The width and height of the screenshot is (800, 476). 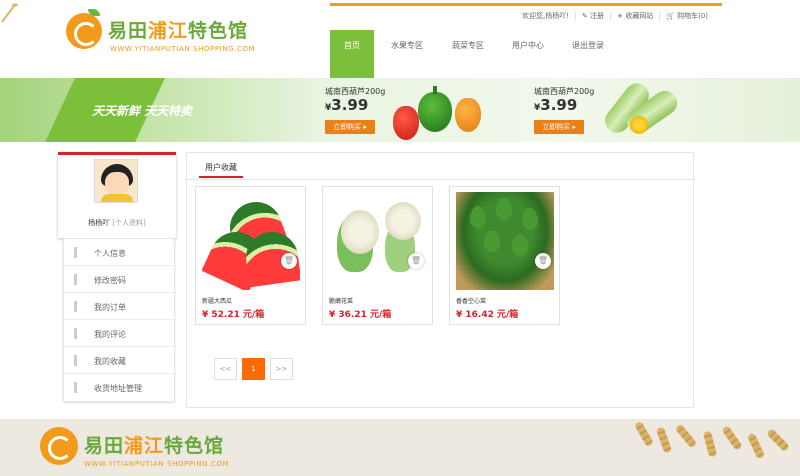 I want to click on nav-item-user-center: 用户中心, so click(x=528, y=54).